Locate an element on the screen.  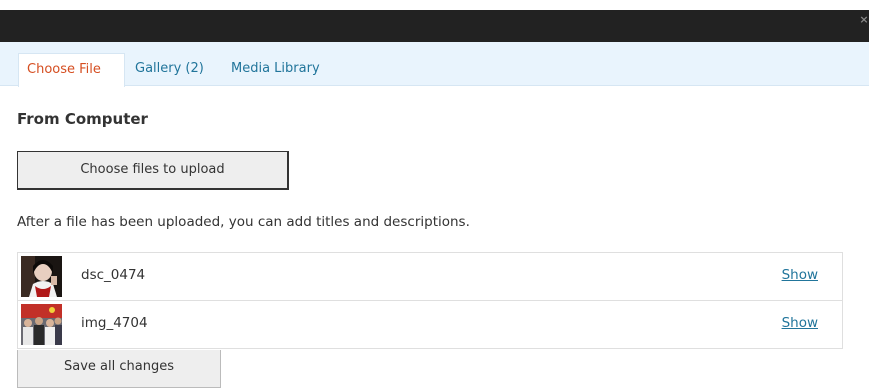
file-name: dsc_0474 is located at coordinates (113, 275).